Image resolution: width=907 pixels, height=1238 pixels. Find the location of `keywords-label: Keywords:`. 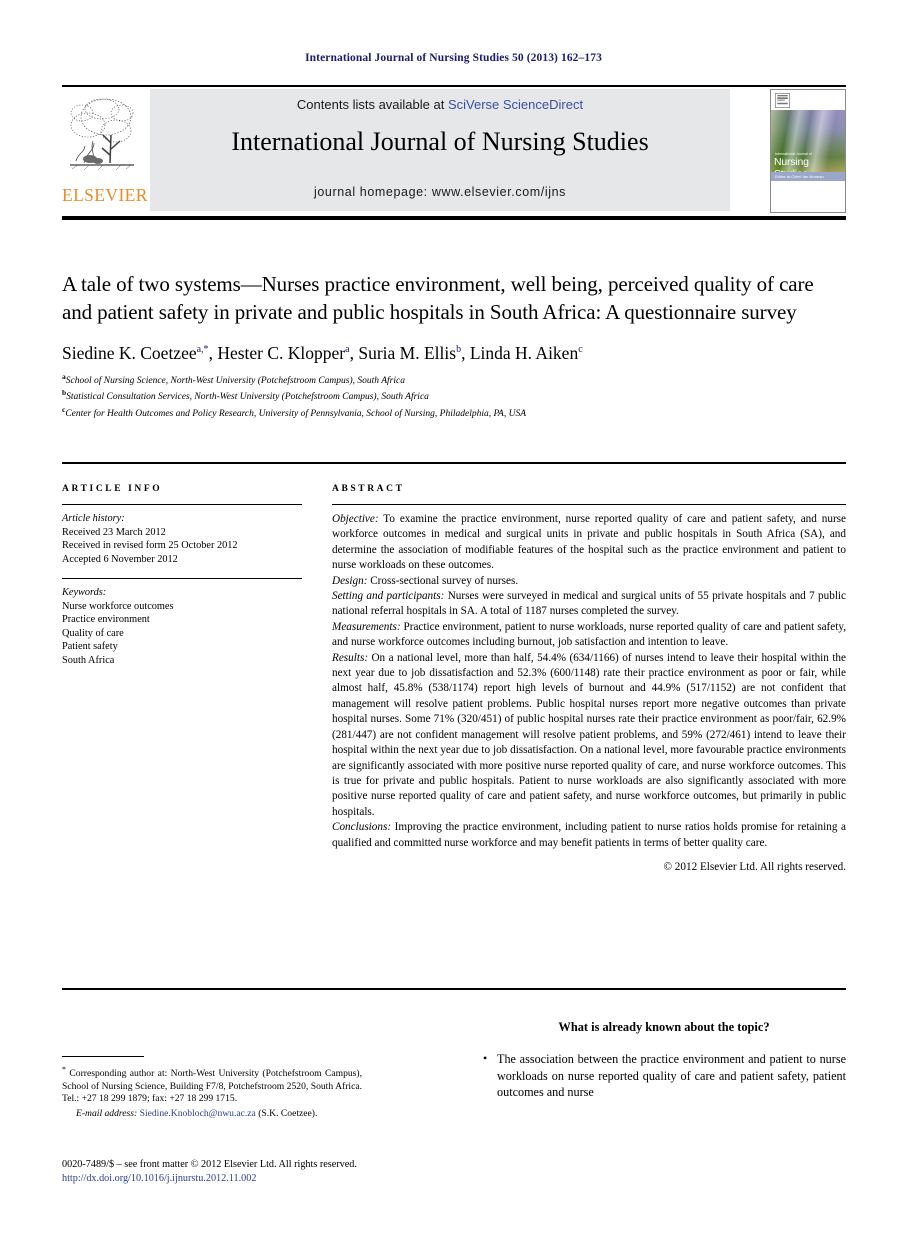

keywords-label: Keywords: is located at coordinates (84, 592).